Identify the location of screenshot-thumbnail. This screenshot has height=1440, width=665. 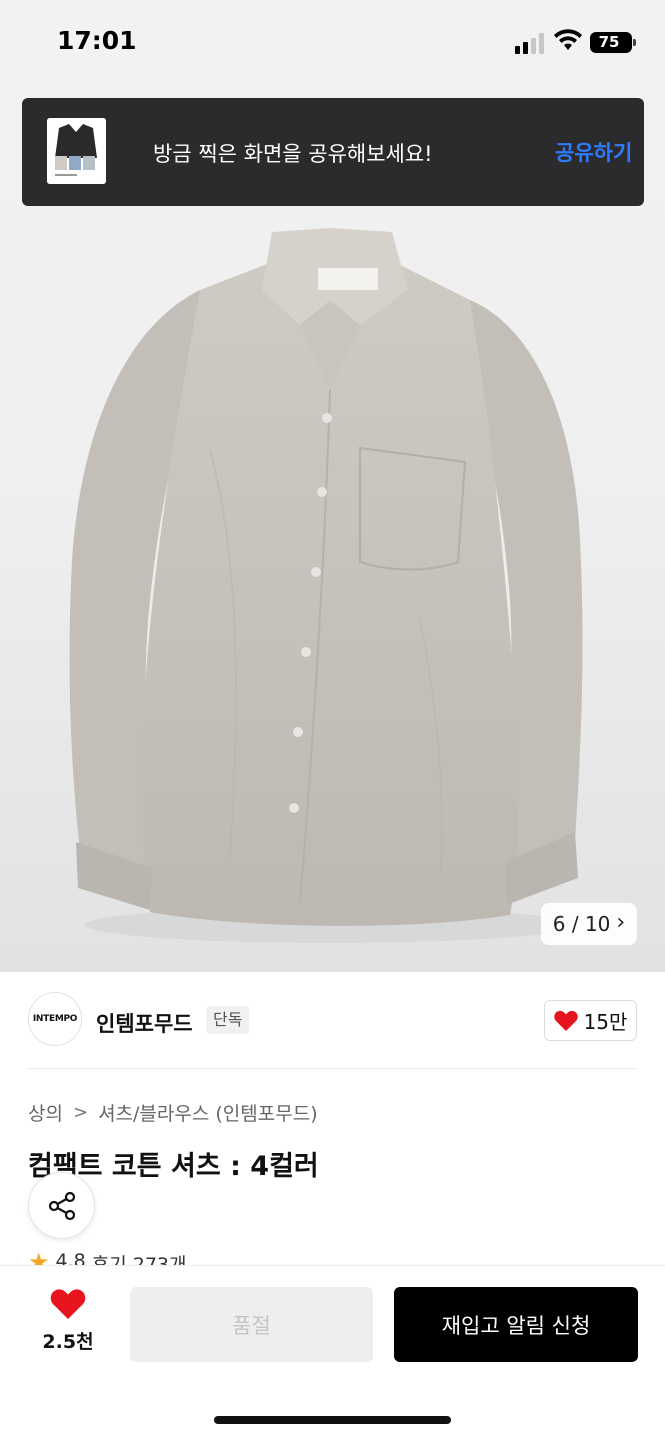
(76, 151).